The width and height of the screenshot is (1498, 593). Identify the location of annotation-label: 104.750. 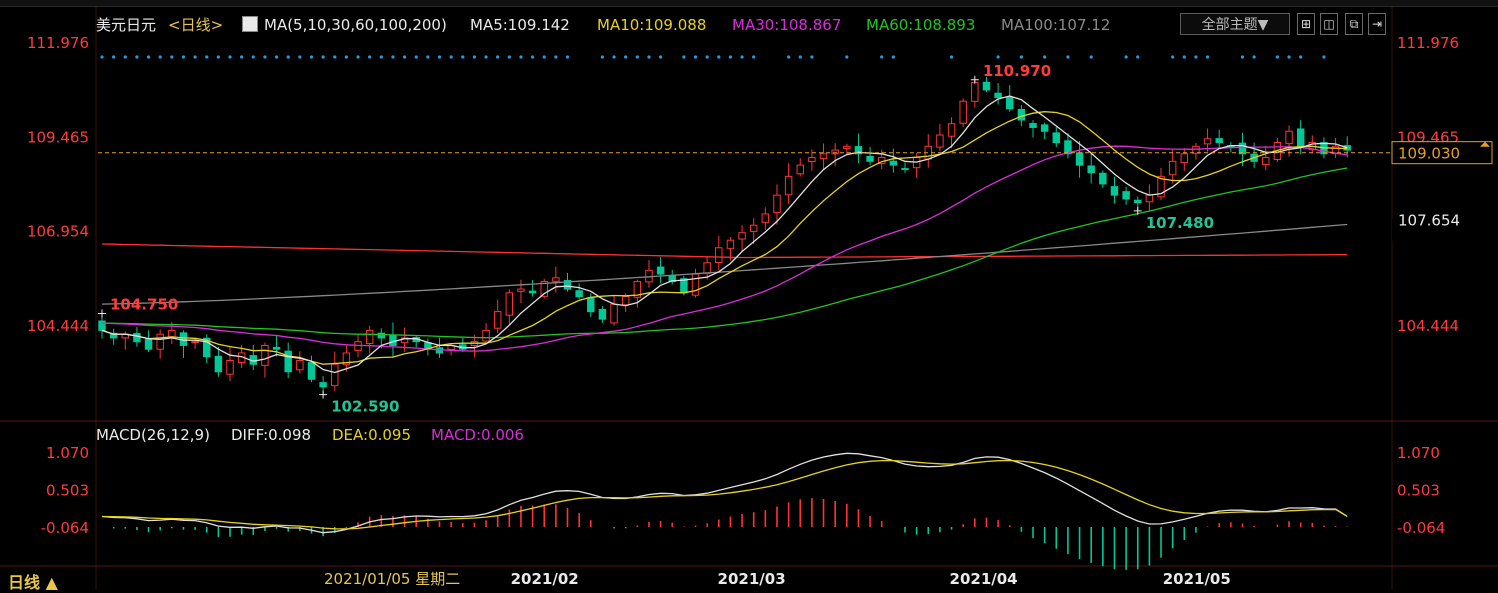
(144, 305).